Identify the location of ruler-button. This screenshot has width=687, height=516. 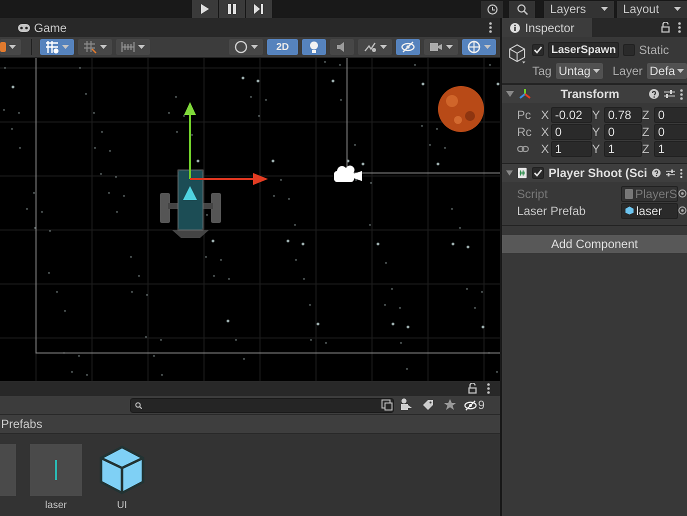
(133, 47).